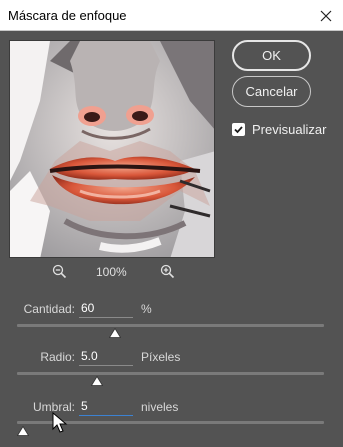 The image size is (343, 447). I want to click on window-title: Máscara de enfoque, so click(67, 15).